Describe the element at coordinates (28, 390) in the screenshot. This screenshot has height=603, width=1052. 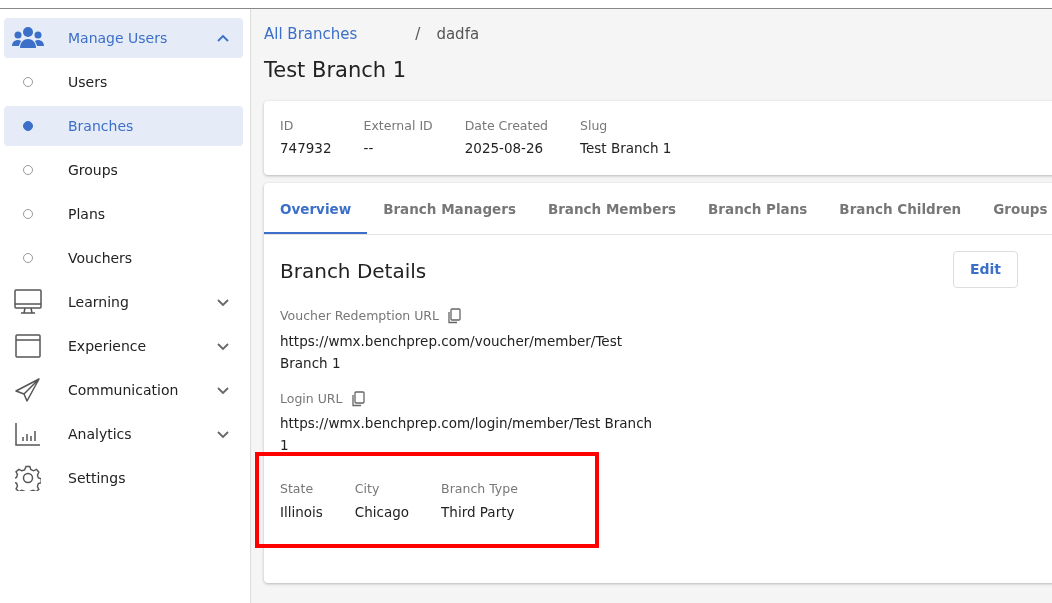
I see `paper-plane-icon` at that location.